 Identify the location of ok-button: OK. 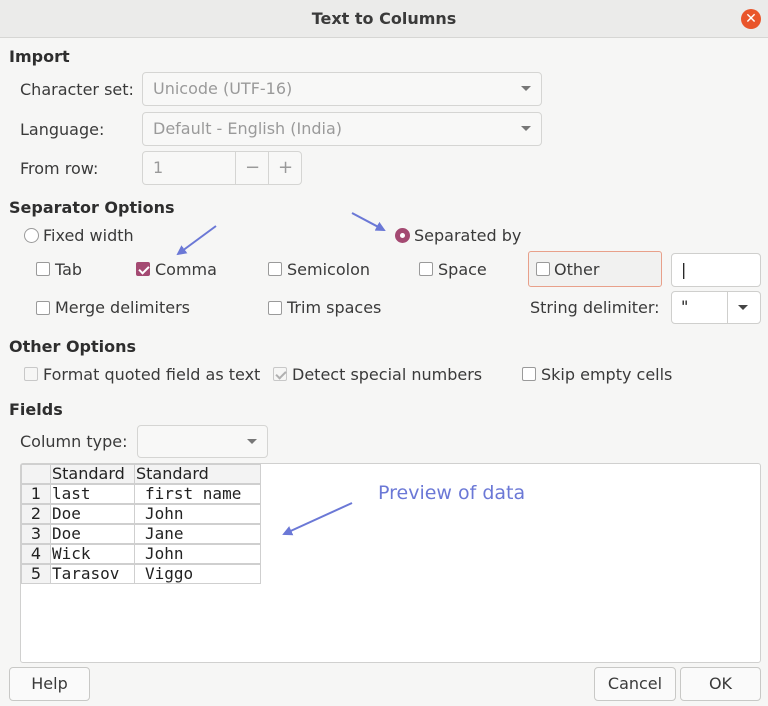
(720, 684).